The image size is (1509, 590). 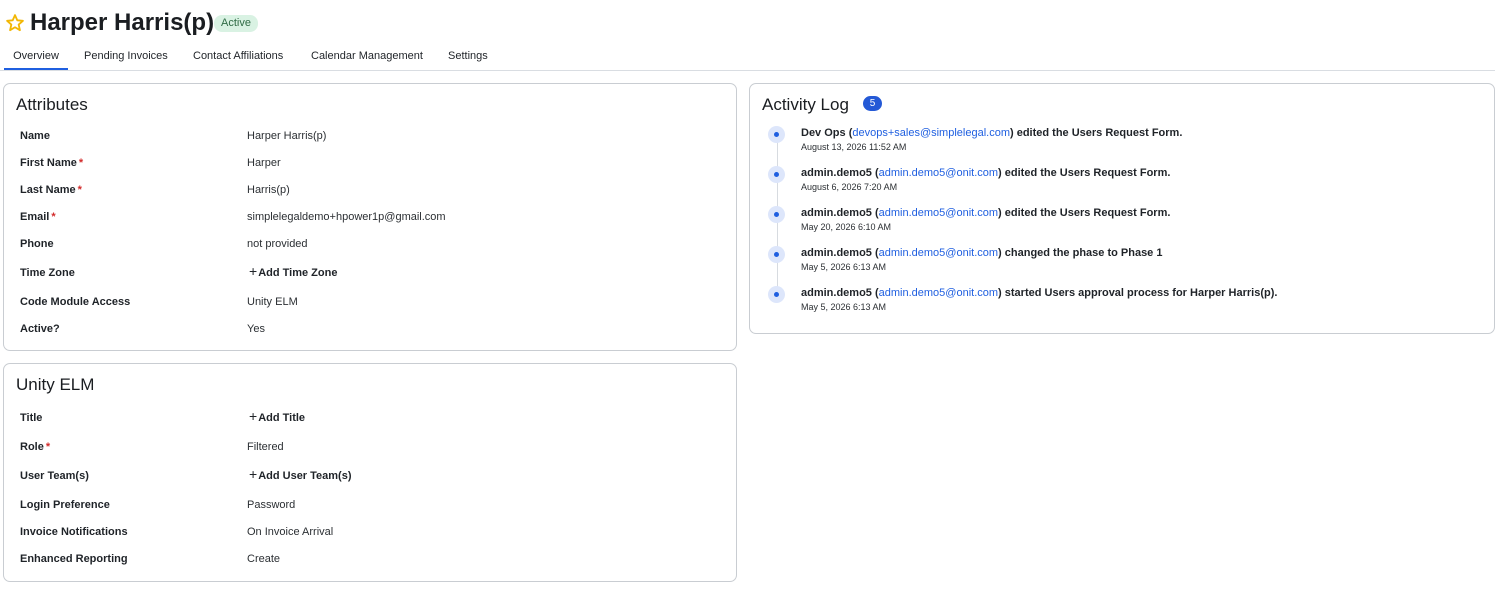 What do you see at coordinates (31, 418) in the screenshot?
I see `attribute-label: Title` at bounding box center [31, 418].